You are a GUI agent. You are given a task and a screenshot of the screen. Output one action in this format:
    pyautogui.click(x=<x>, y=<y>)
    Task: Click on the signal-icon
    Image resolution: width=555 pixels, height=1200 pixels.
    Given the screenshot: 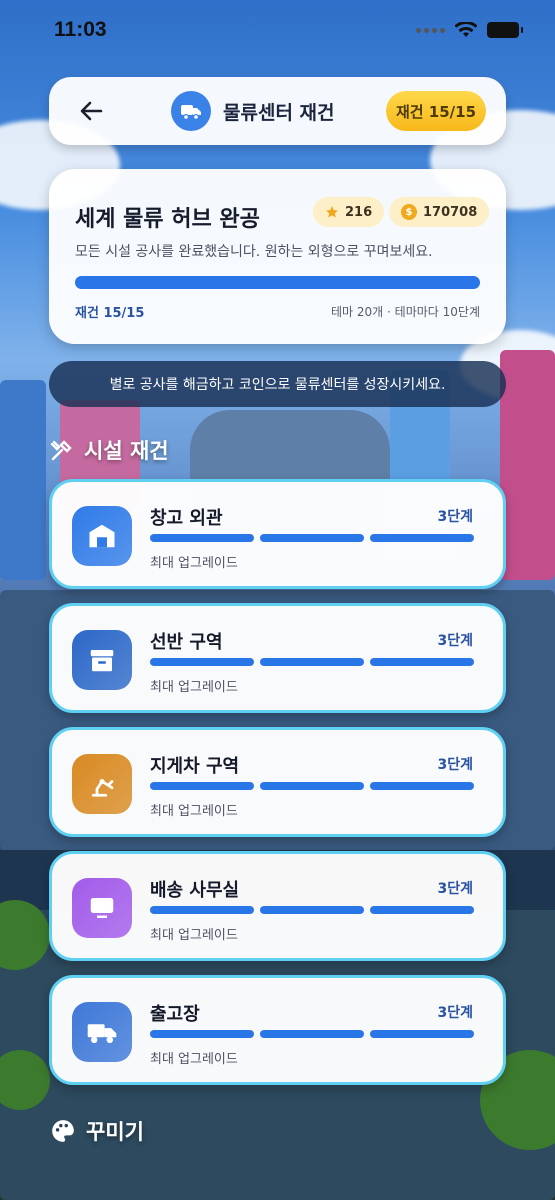 What is the action you would take?
    pyautogui.click(x=430, y=30)
    